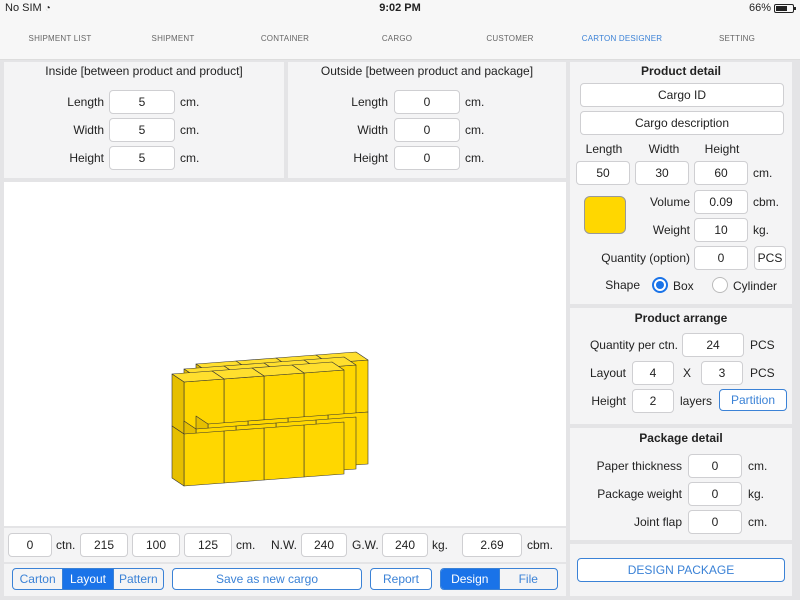 This screenshot has width=800, height=600. Describe the element at coordinates (713, 345) in the screenshot. I see `qty-per-ctn-field: 24` at that location.